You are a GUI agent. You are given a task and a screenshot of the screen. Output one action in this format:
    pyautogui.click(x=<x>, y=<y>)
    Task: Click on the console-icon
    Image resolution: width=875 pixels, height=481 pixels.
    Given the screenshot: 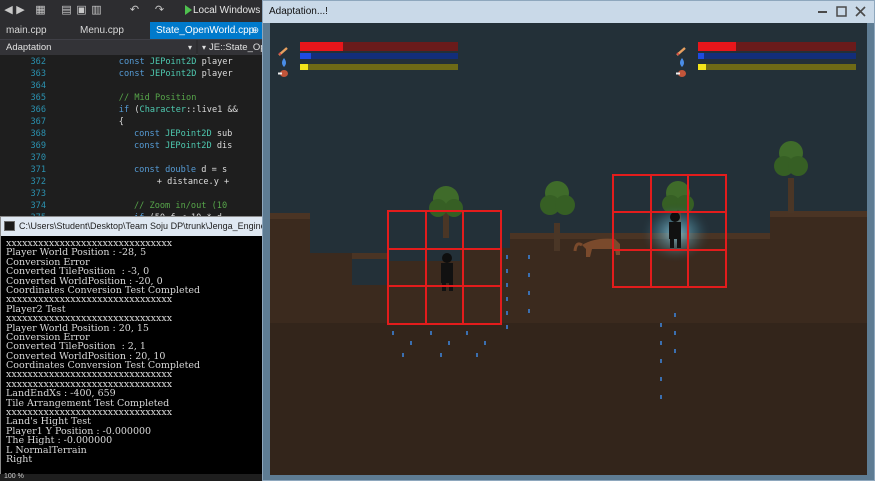 What is the action you would take?
    pyautogui.click(x=9, y=226)
    